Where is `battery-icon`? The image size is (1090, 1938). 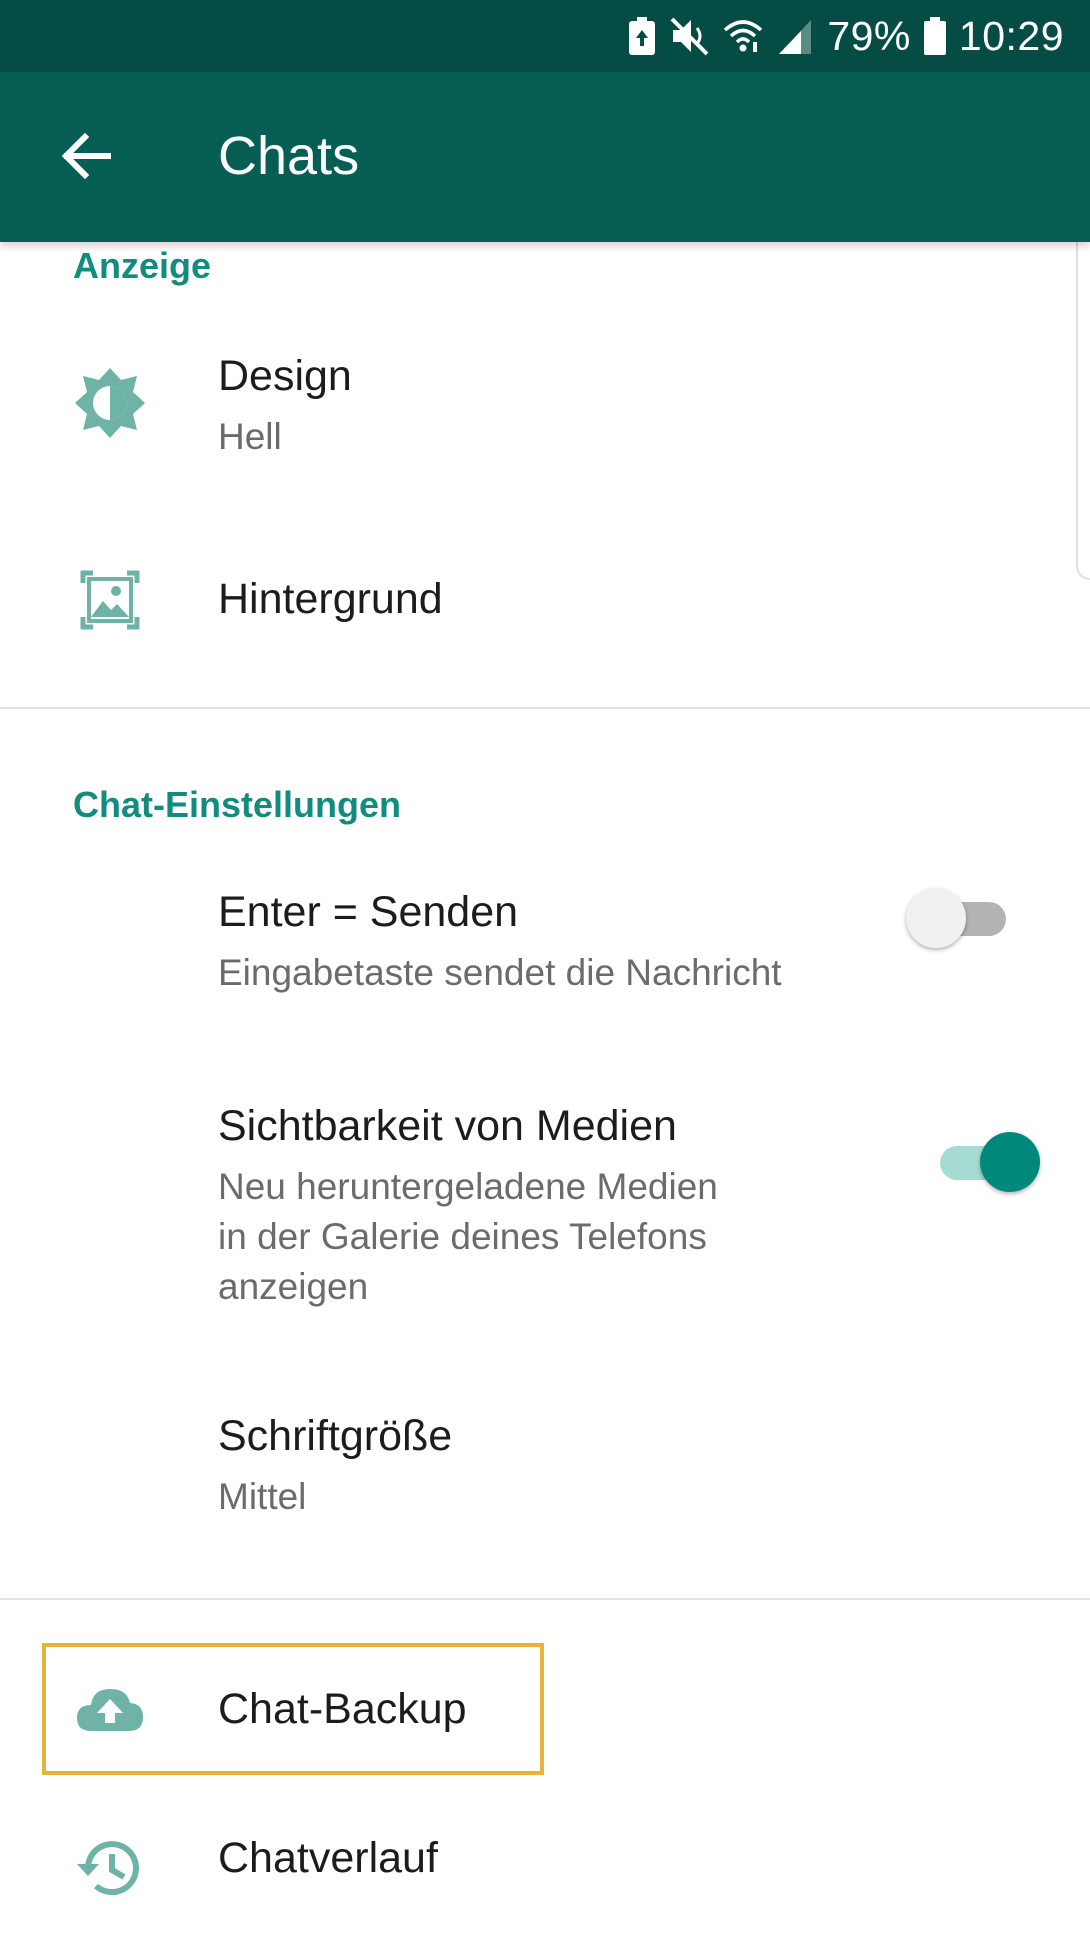 battery-icon is located at coordinates (934, 36).